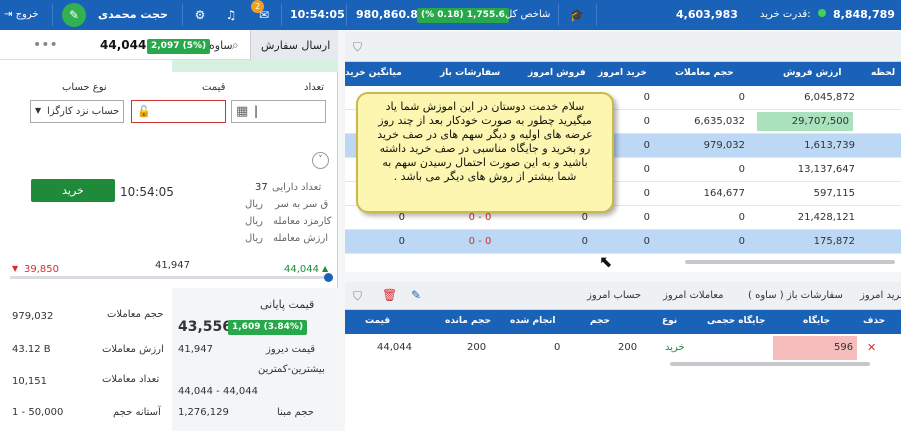 The width and height of the screenshot is (901, 431). I want to click on cell-sell-value: 1,613,739, so click(829, 145).